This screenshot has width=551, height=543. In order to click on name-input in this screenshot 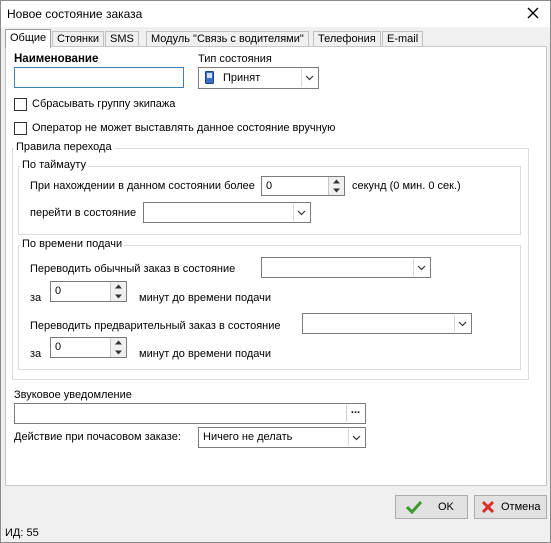, I will do `click(99, 77)`.